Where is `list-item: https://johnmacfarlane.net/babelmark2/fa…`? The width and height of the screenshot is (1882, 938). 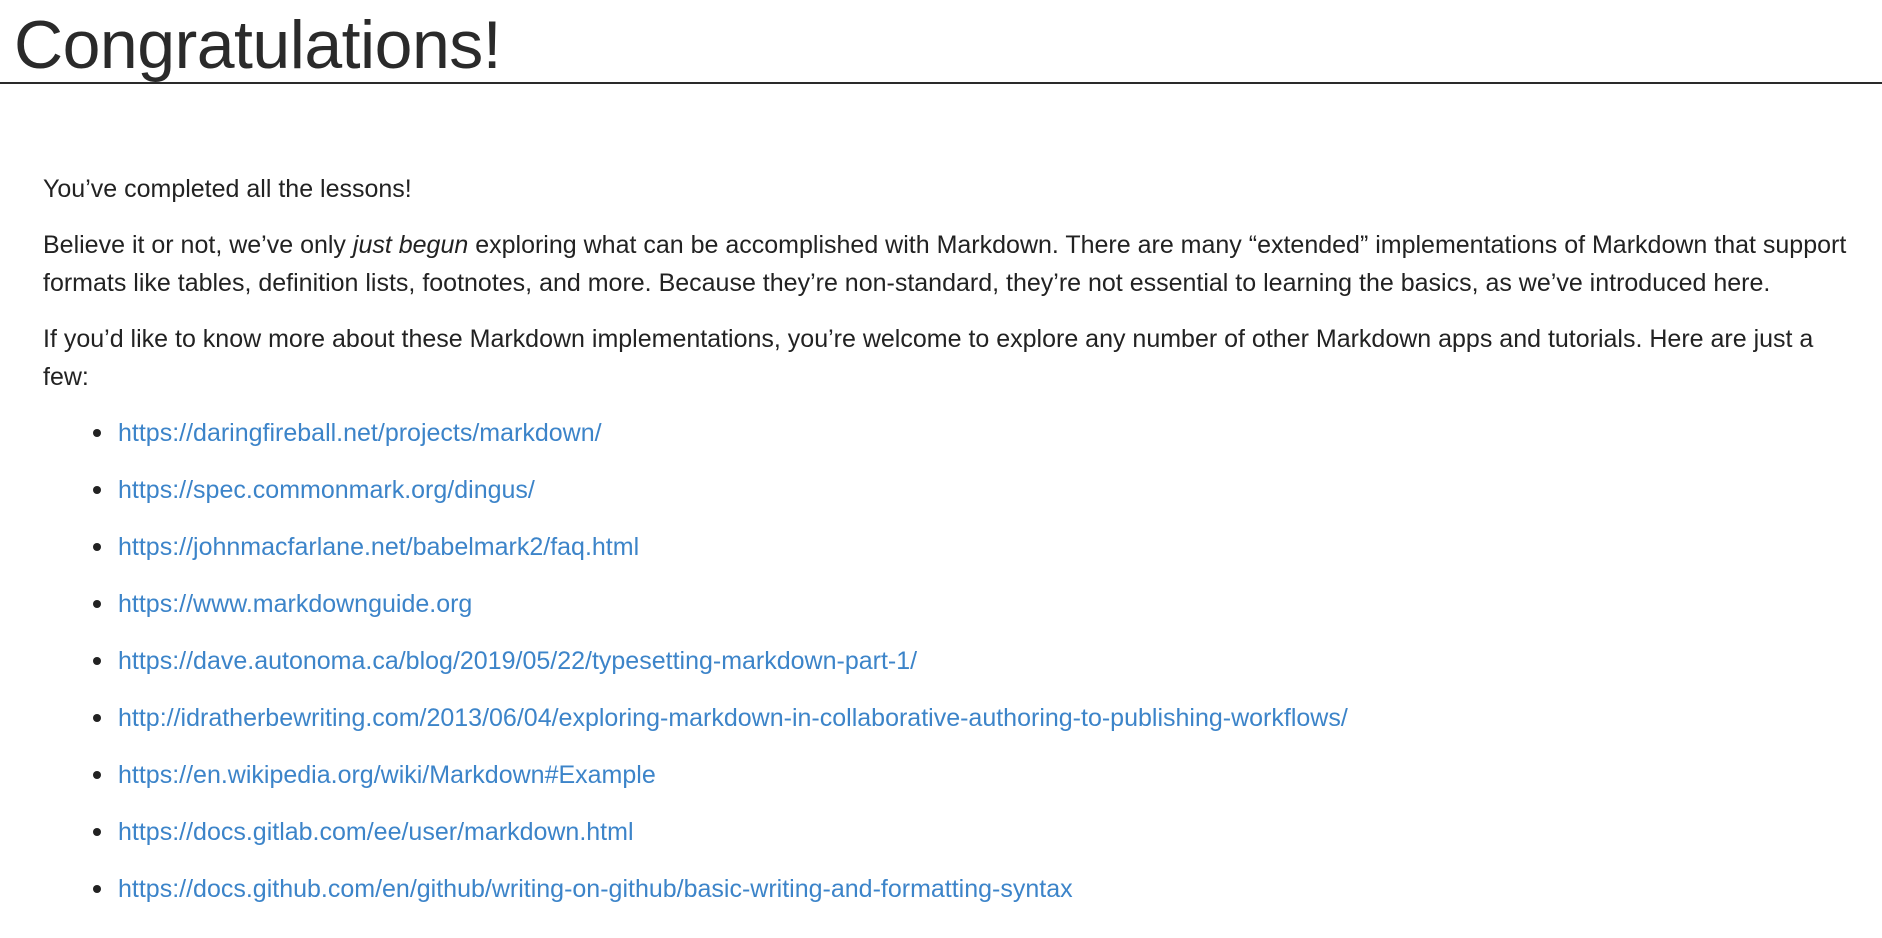 list-item: https://johnmacfarlane.net/babelmark2/fa… is located at coordinates (975, 547).